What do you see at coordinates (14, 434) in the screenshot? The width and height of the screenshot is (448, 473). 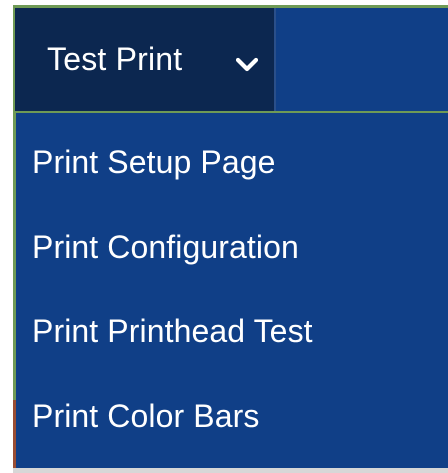 I see `dropdown-accent-edge` at bounding box center [14, 434].